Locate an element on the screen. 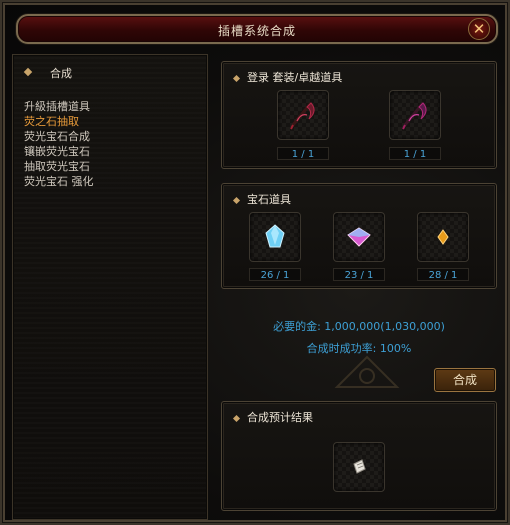 The width and height of the screenshot is (510, 525). equipment-count-1: 1 / 1 is located at coordinates (303, 153).